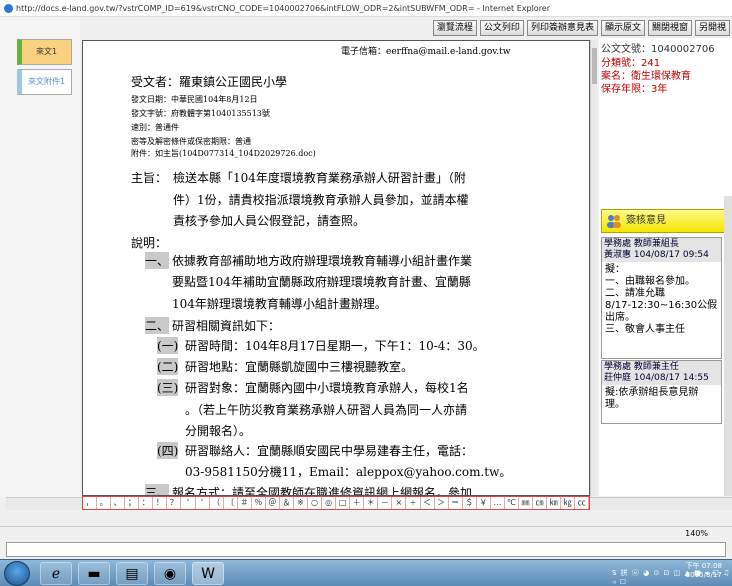 This screenshot has height=586, width=732. What do you see at coordinates (582, 503) in the screenshot?
I see `symbol-key: ㏄` at bounding box center [582, 503].